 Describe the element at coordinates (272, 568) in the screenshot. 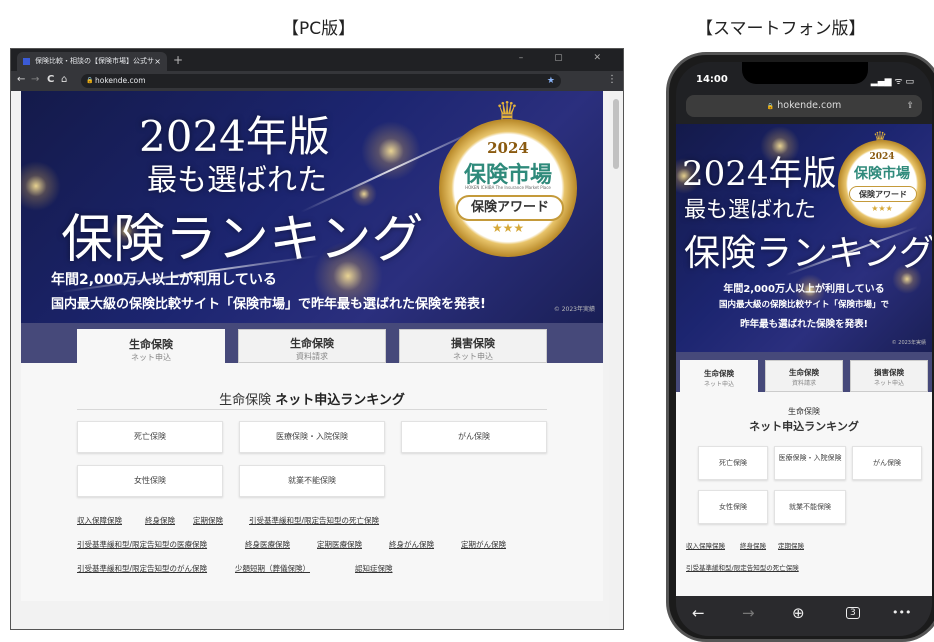

I see `link-funeral-insurance: 少額短期（葬儀保険）` at that location.